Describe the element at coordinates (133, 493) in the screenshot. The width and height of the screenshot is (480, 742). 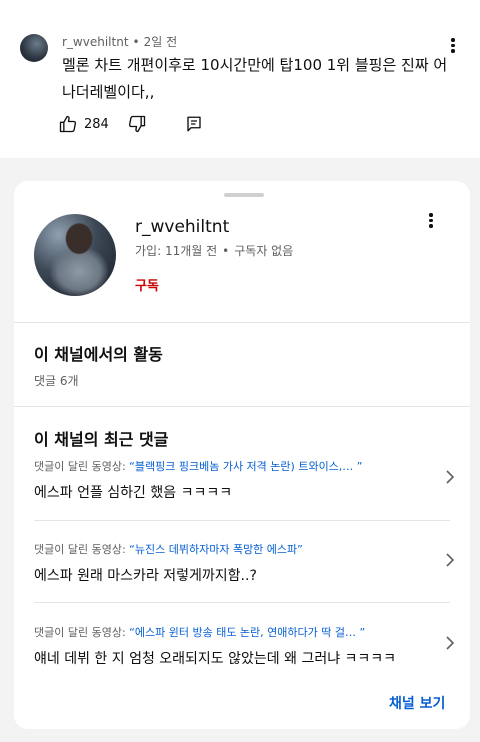
I see `recent-comment-text: 에스파 언플 심하긴 했음 ㅋㅋㅋㅋ` at that location.